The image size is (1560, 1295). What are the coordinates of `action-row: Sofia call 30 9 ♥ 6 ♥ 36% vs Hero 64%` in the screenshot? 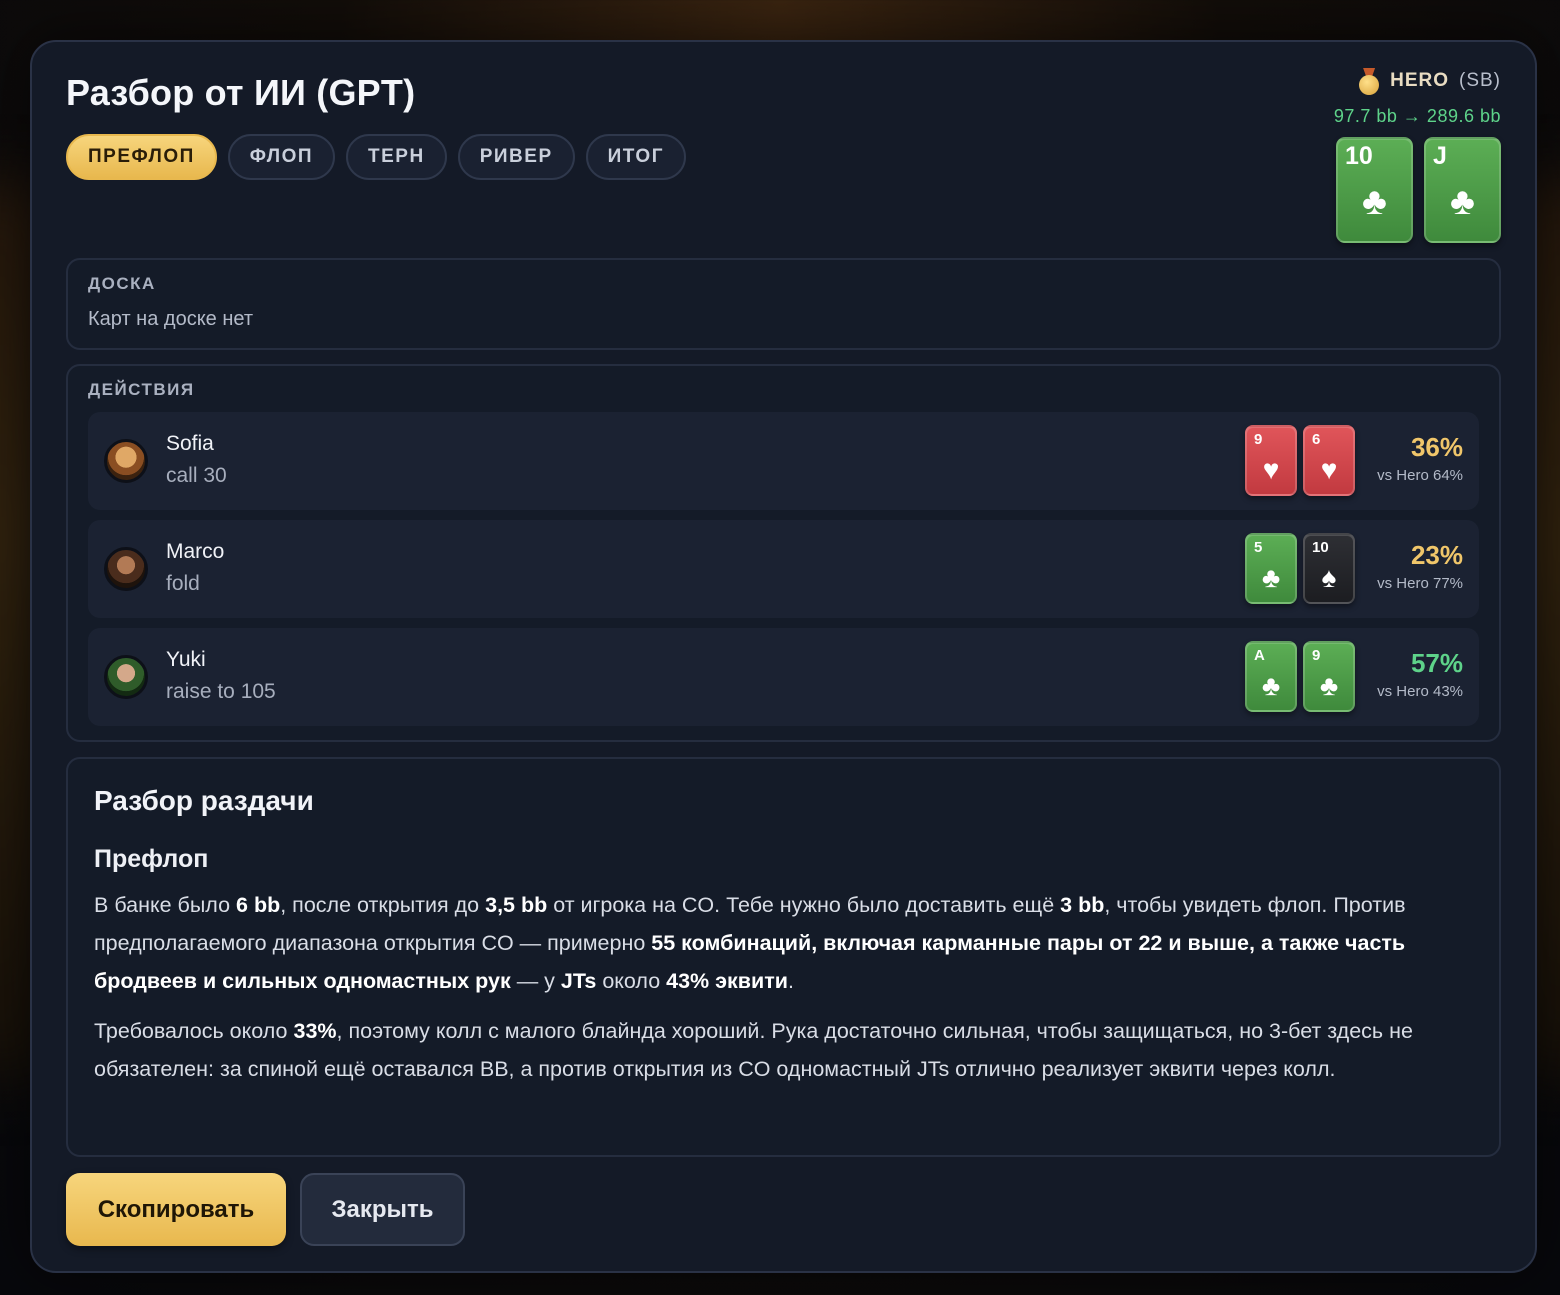 It's located at (783, 461).